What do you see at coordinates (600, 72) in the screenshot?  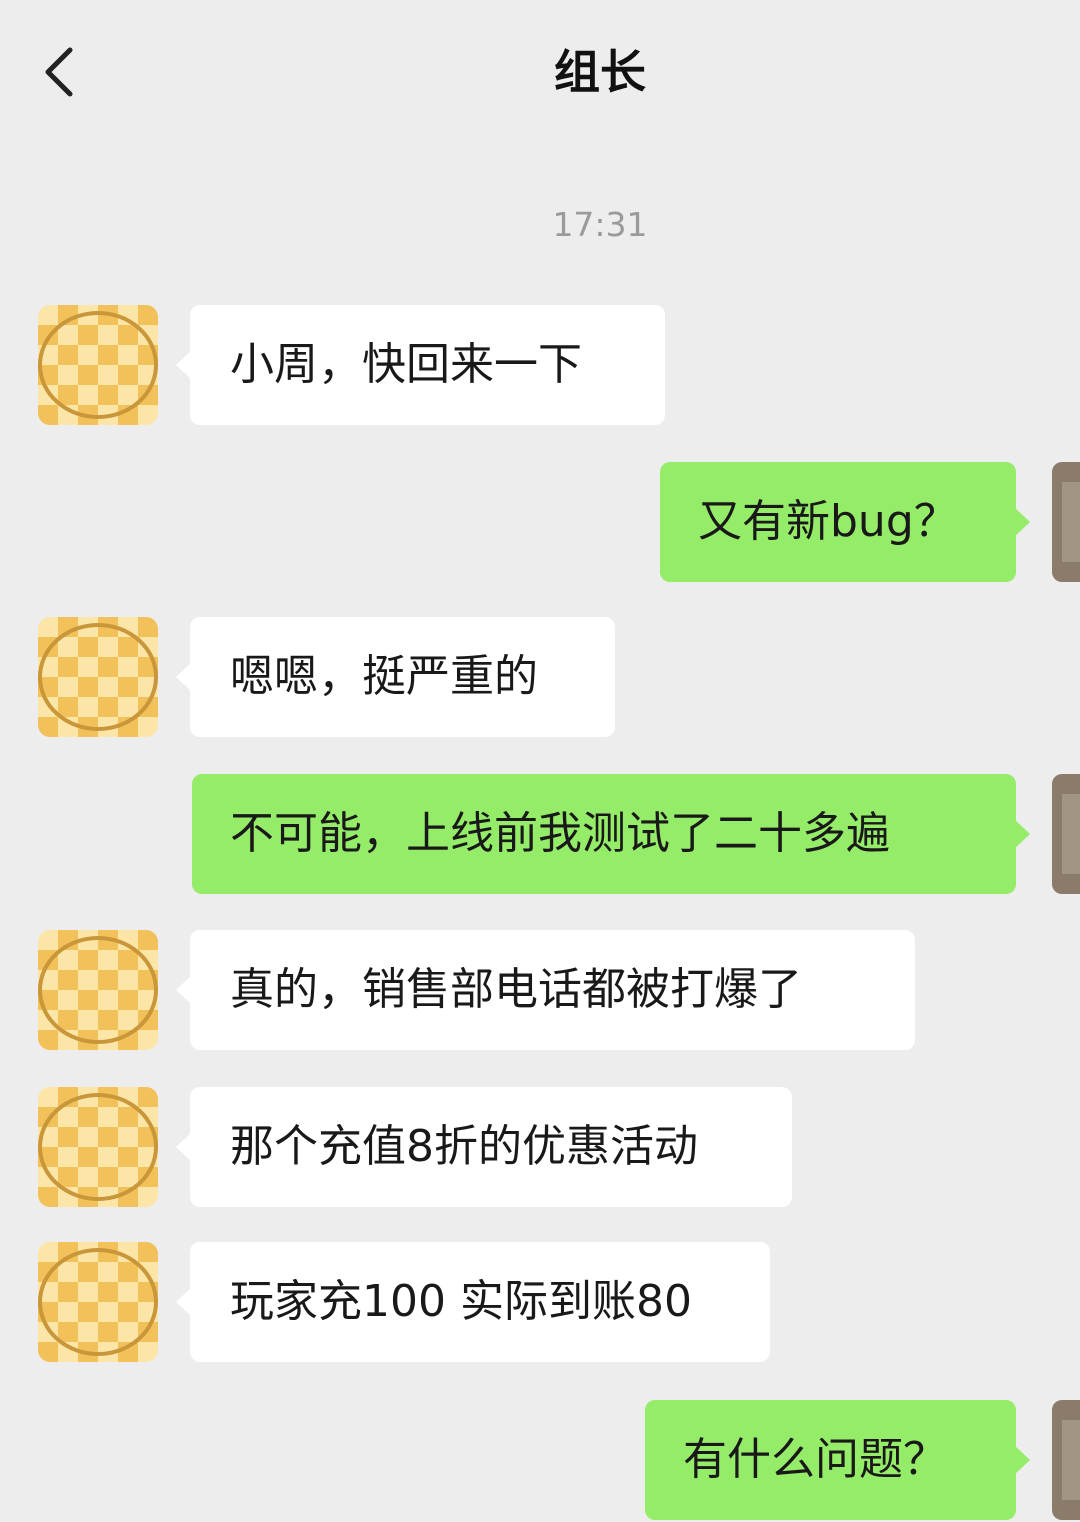 I see `chat-title: 组长` at bounding box center [600, 72].